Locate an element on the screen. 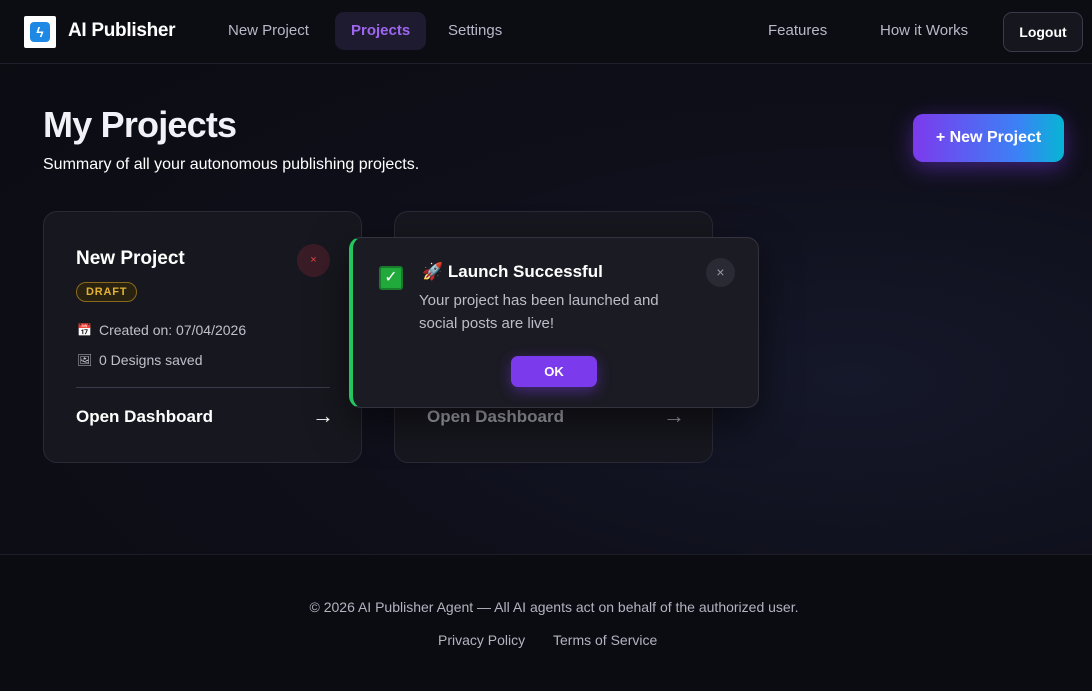  toast-title: 🚀 Launch Successful is located at coordinates (512, 271).